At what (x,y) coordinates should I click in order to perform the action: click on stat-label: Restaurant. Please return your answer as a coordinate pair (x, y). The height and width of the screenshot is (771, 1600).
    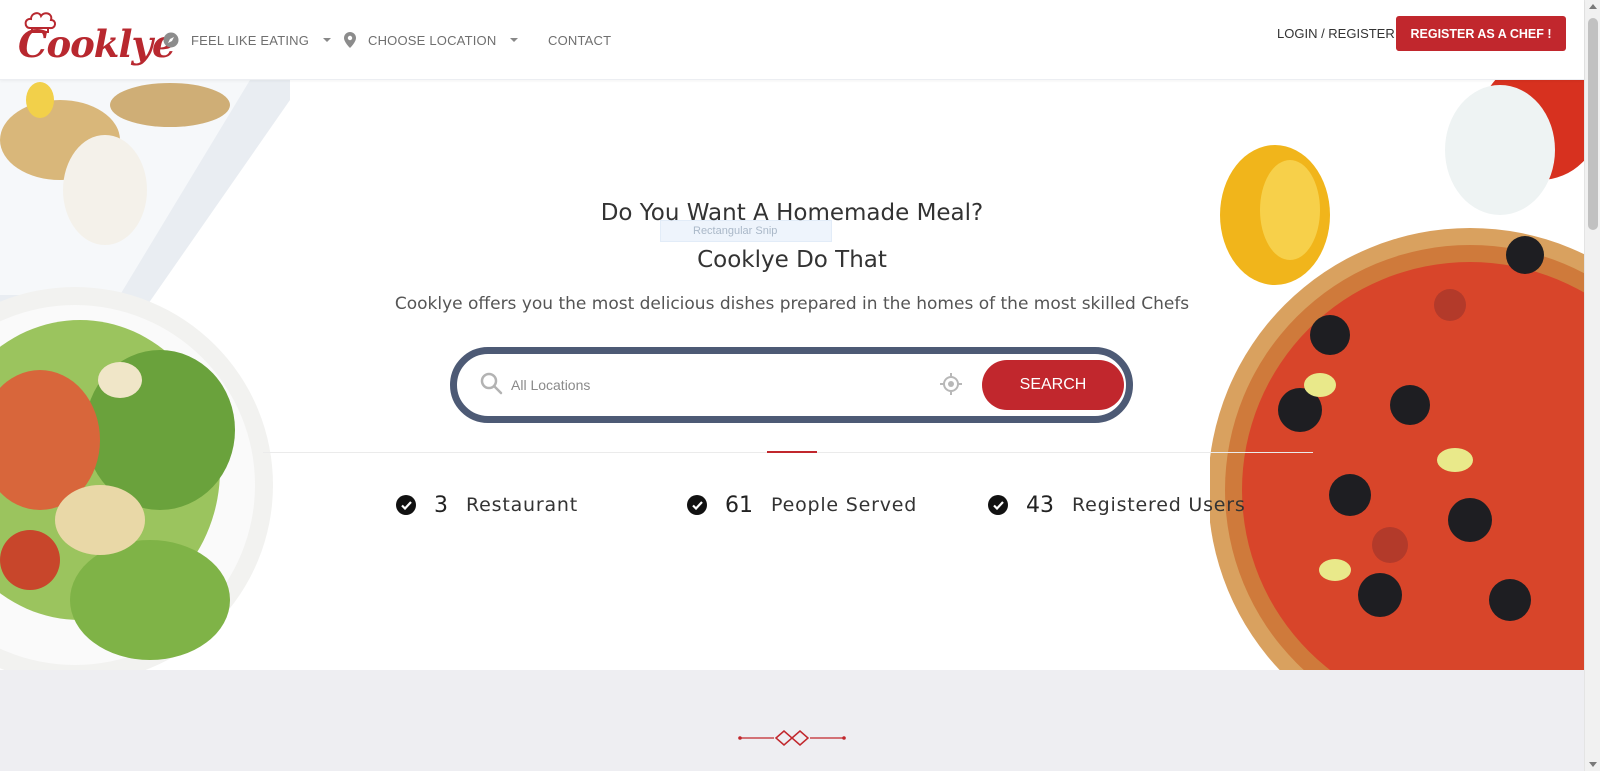
    Looking at the image, I should click on (522, 505).